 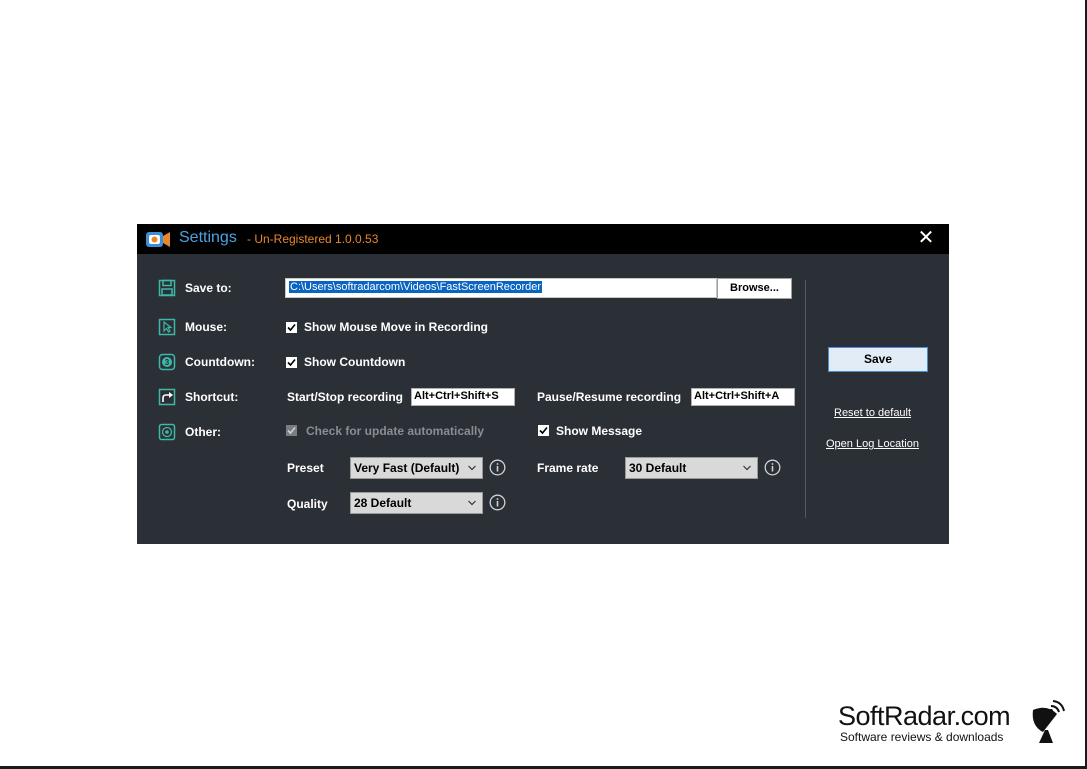 What do you see at coordinates (463, 397) in the screenshot?
I see `start-stop-hotkey-input: Alt+Ctrl+Shift+S` at bounding box center [463, 397].